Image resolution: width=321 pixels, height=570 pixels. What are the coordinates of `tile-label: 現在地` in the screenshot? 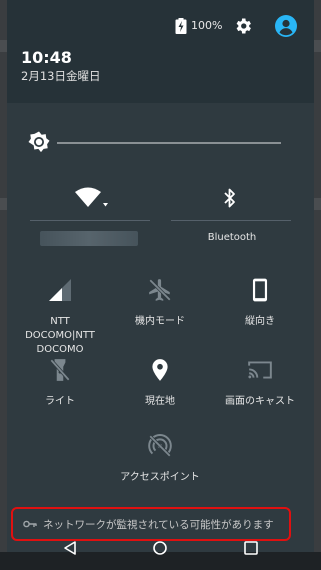 It's located at (160, 401).